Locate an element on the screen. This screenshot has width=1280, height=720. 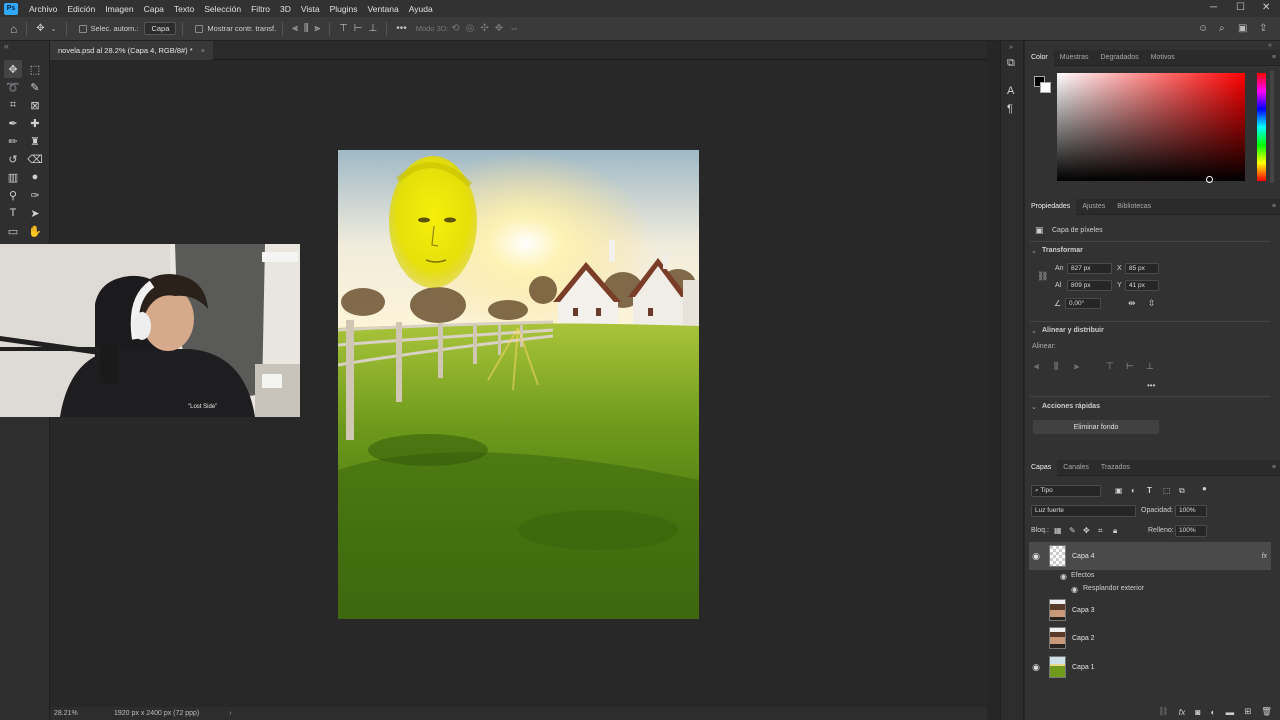
menu-seleccion: Selección is located at coordinates (222, 9).